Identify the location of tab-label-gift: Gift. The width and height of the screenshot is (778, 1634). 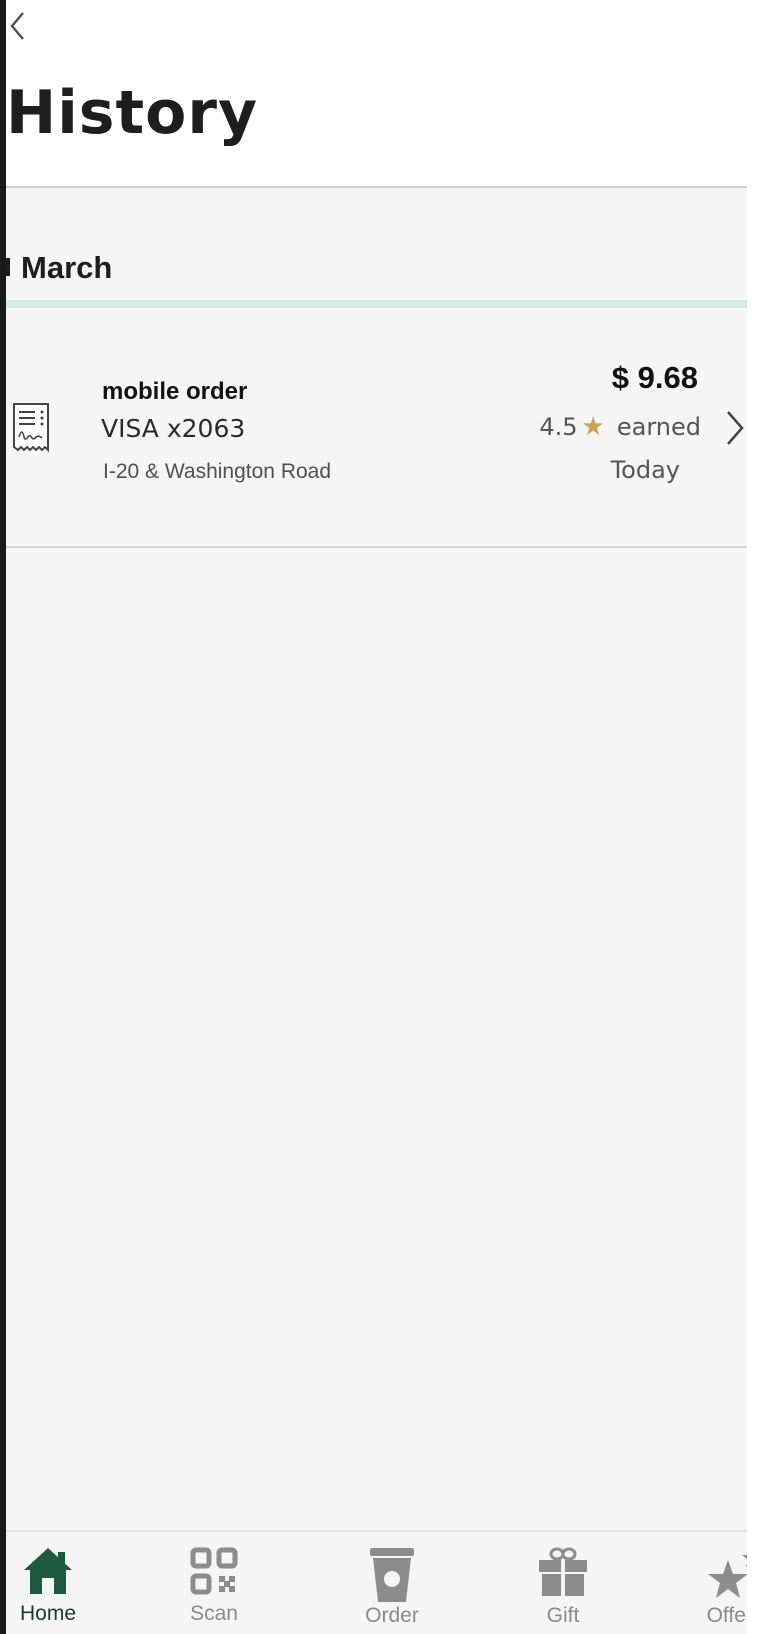
(563, 1615).